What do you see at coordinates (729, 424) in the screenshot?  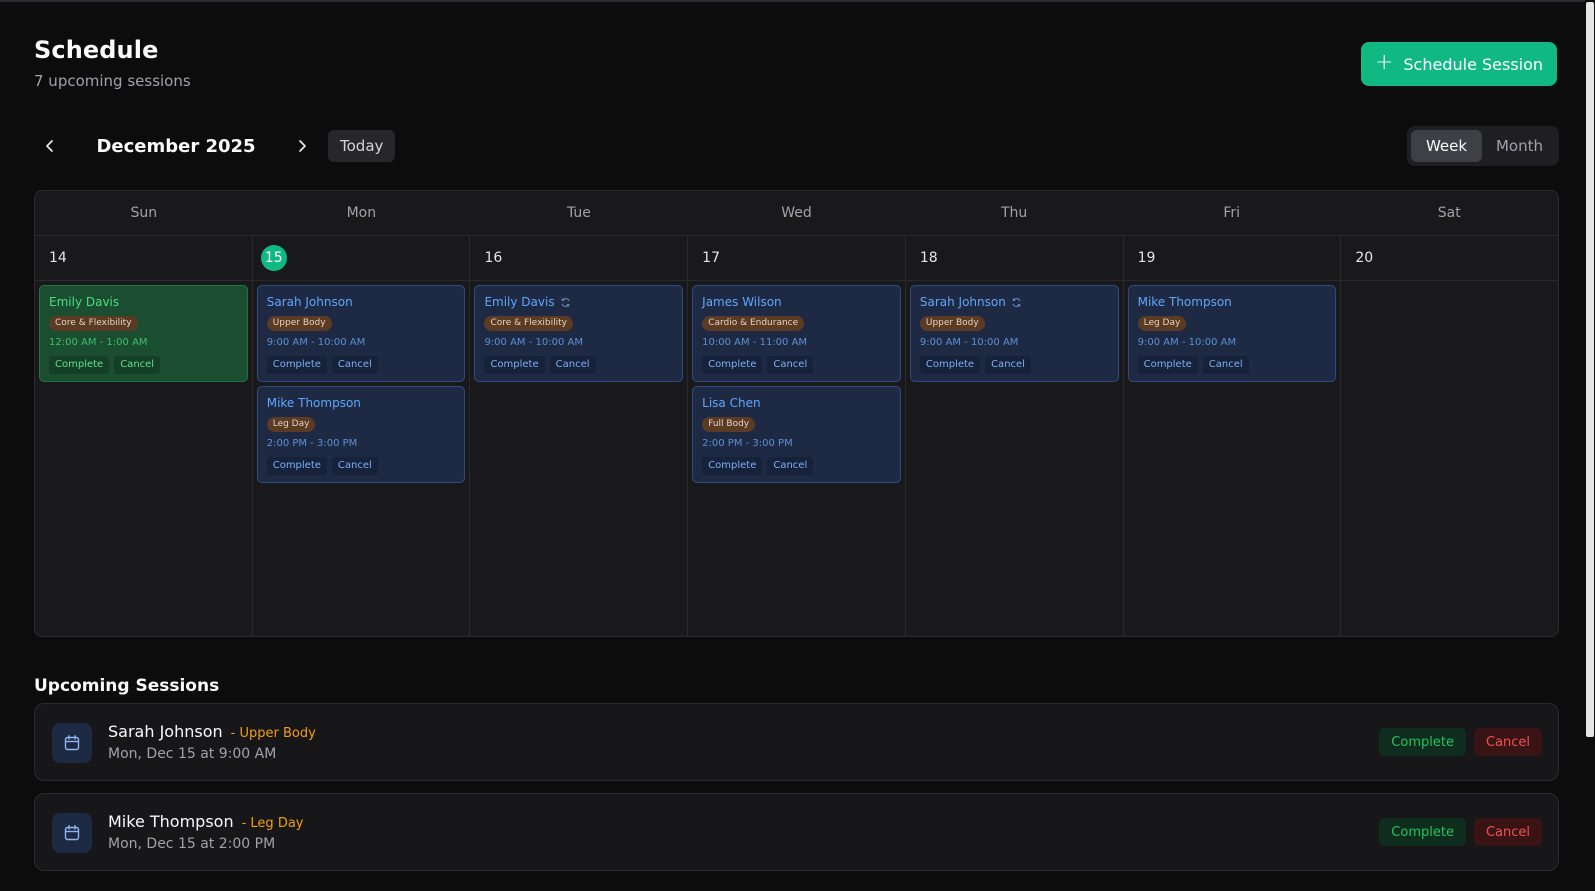 I see `event-type-tag: Full Body` at bounding box center [729, 424].